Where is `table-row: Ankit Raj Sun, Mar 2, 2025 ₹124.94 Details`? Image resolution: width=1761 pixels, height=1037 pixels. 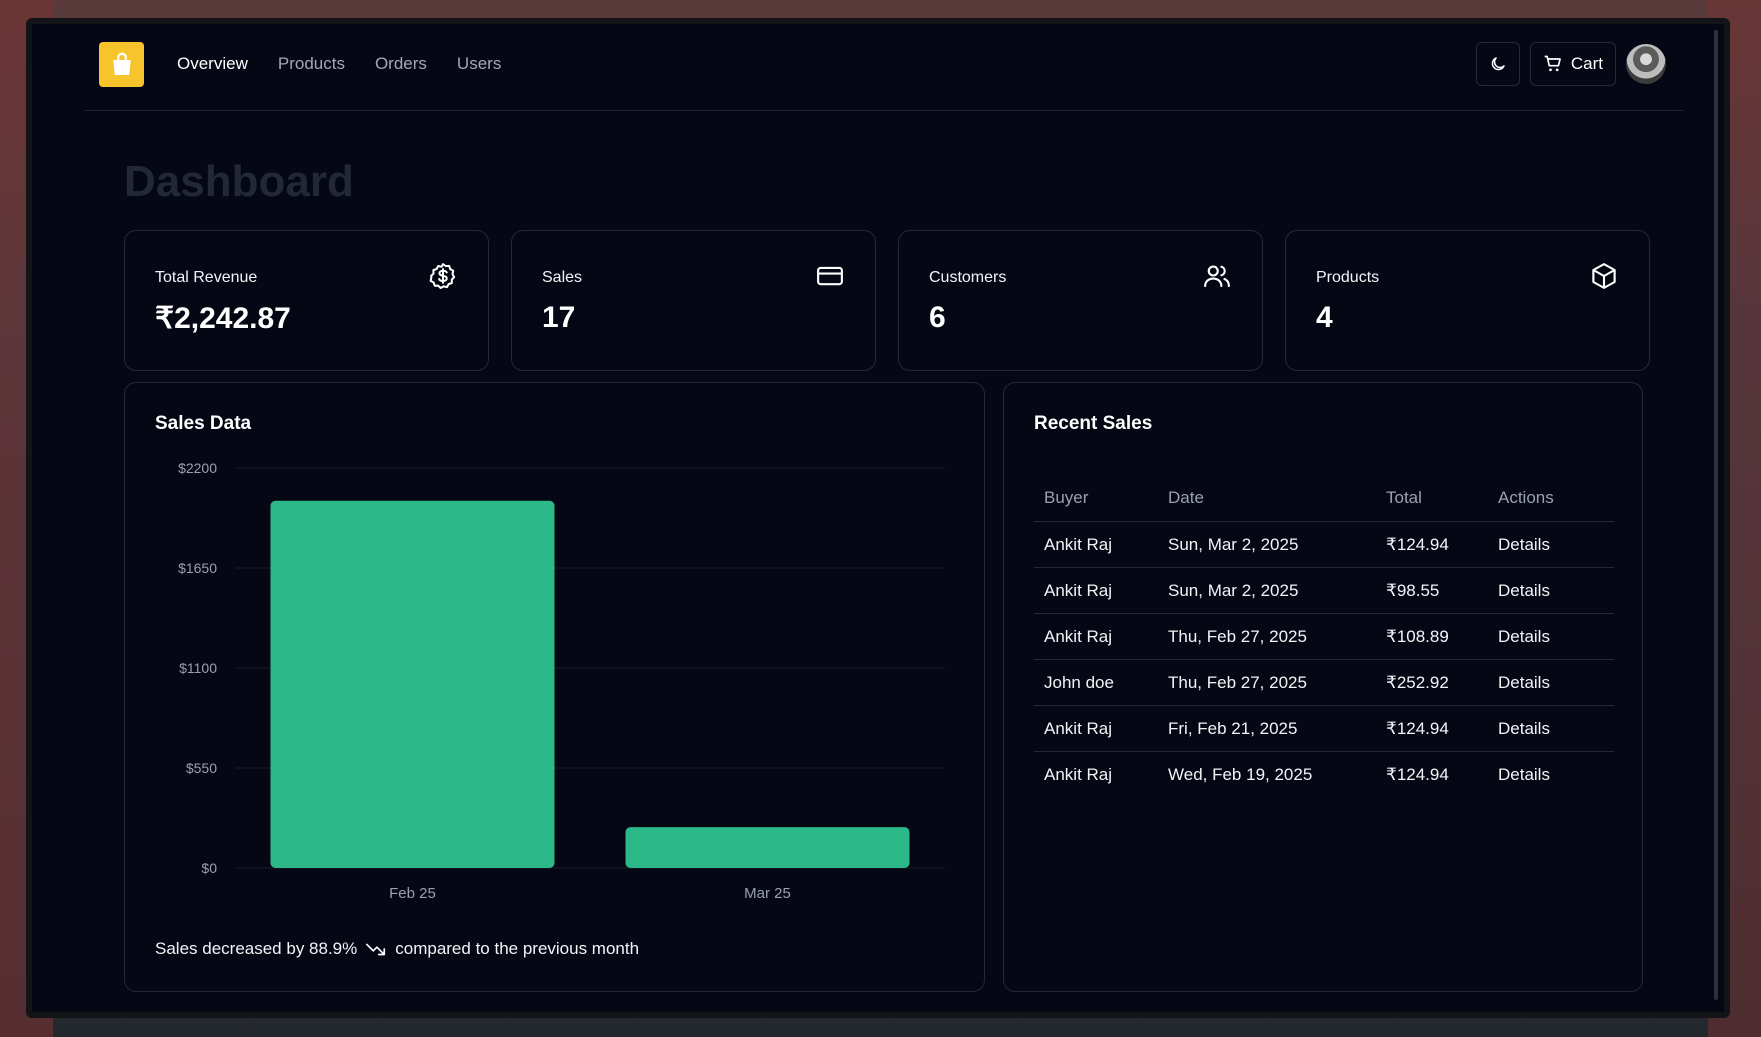 table-row: Ankit Raj Sun, Mar 2, 2025 ₹124.94 Details is located at coordinates (1324, 544).